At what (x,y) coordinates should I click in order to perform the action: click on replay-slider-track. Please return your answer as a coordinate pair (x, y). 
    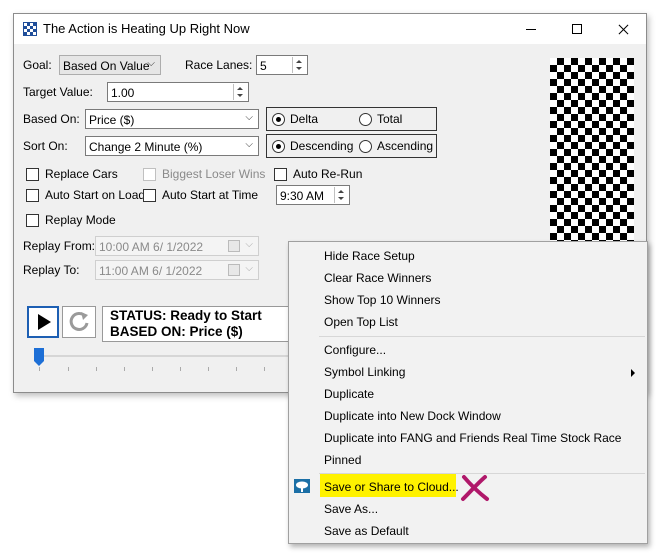
    Looking at the image, I should click on (169, 356).